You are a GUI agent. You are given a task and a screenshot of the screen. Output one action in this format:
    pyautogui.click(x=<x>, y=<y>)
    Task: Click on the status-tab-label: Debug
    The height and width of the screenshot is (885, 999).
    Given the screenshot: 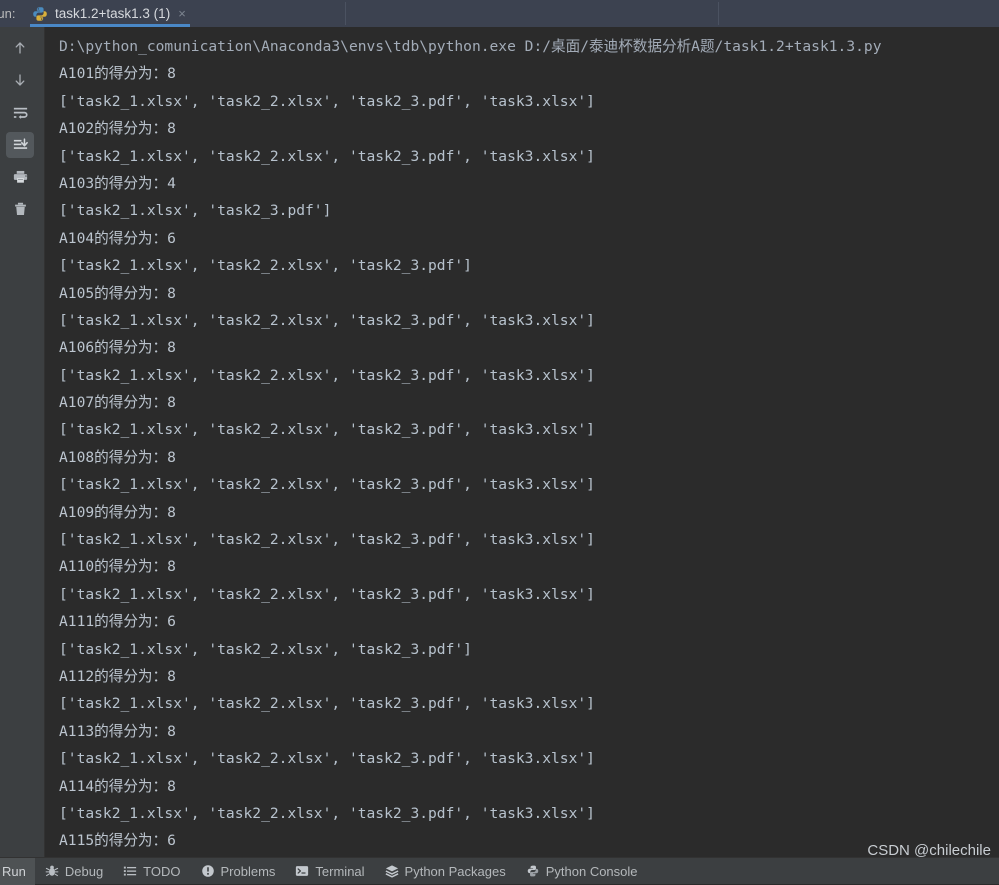 What is the action you would take?
    pyautogui.click(x=84, y=871)
    